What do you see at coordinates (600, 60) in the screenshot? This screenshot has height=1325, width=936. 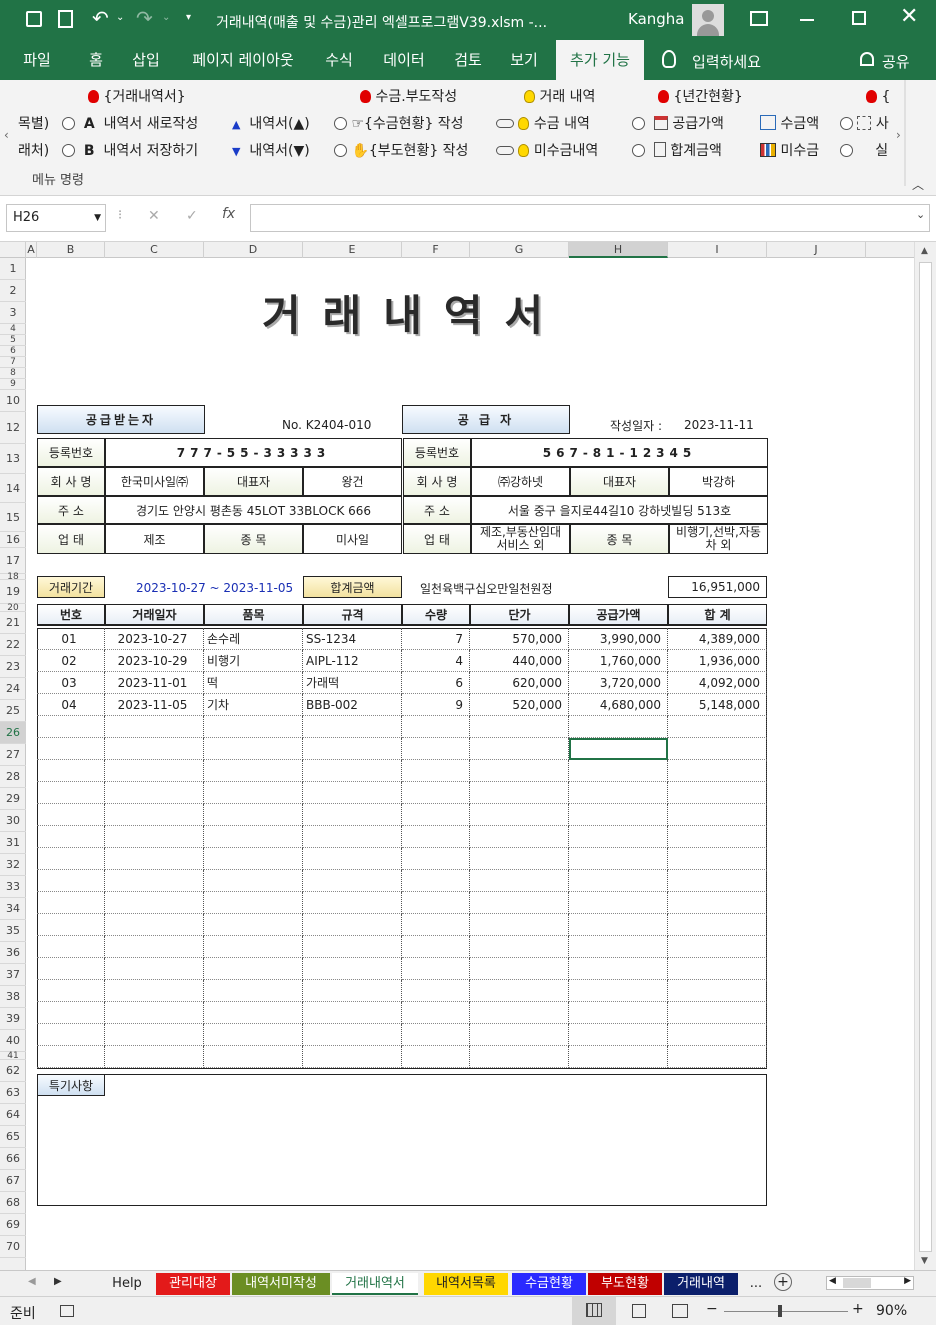 I see `tab-add-ins: 추가 기능` at bounding box center [600, 60].